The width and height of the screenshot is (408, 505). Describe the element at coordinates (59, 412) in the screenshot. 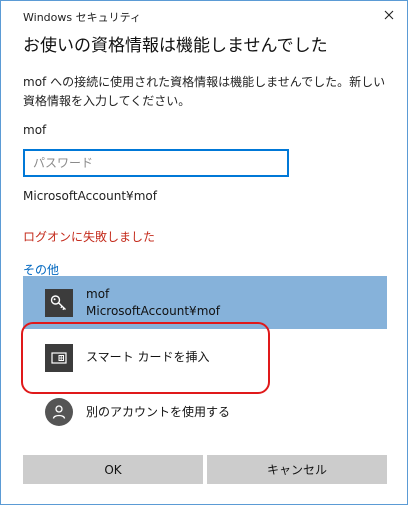

I see `user-icon` at that location.